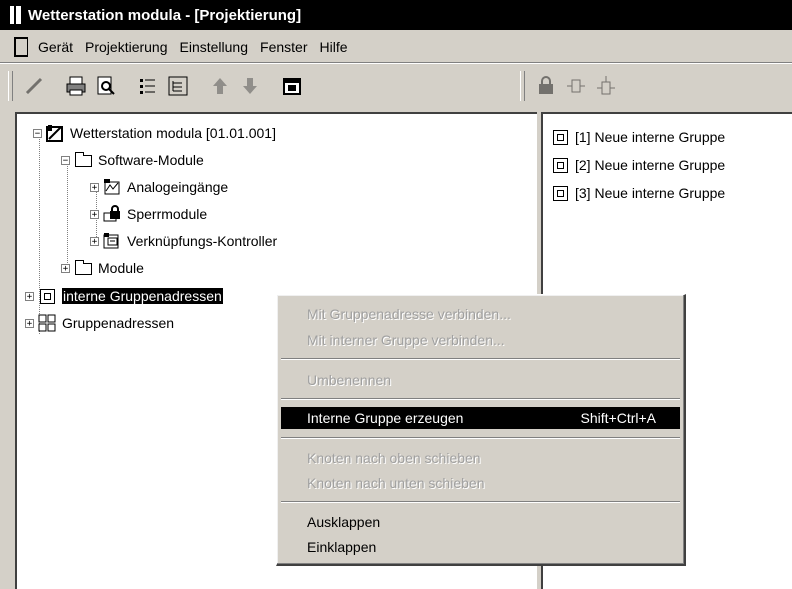 The image size is (792, 589). Describe the element at coordinates (112, 187) in the screenshot. I see `analog-input-icon` at that location.